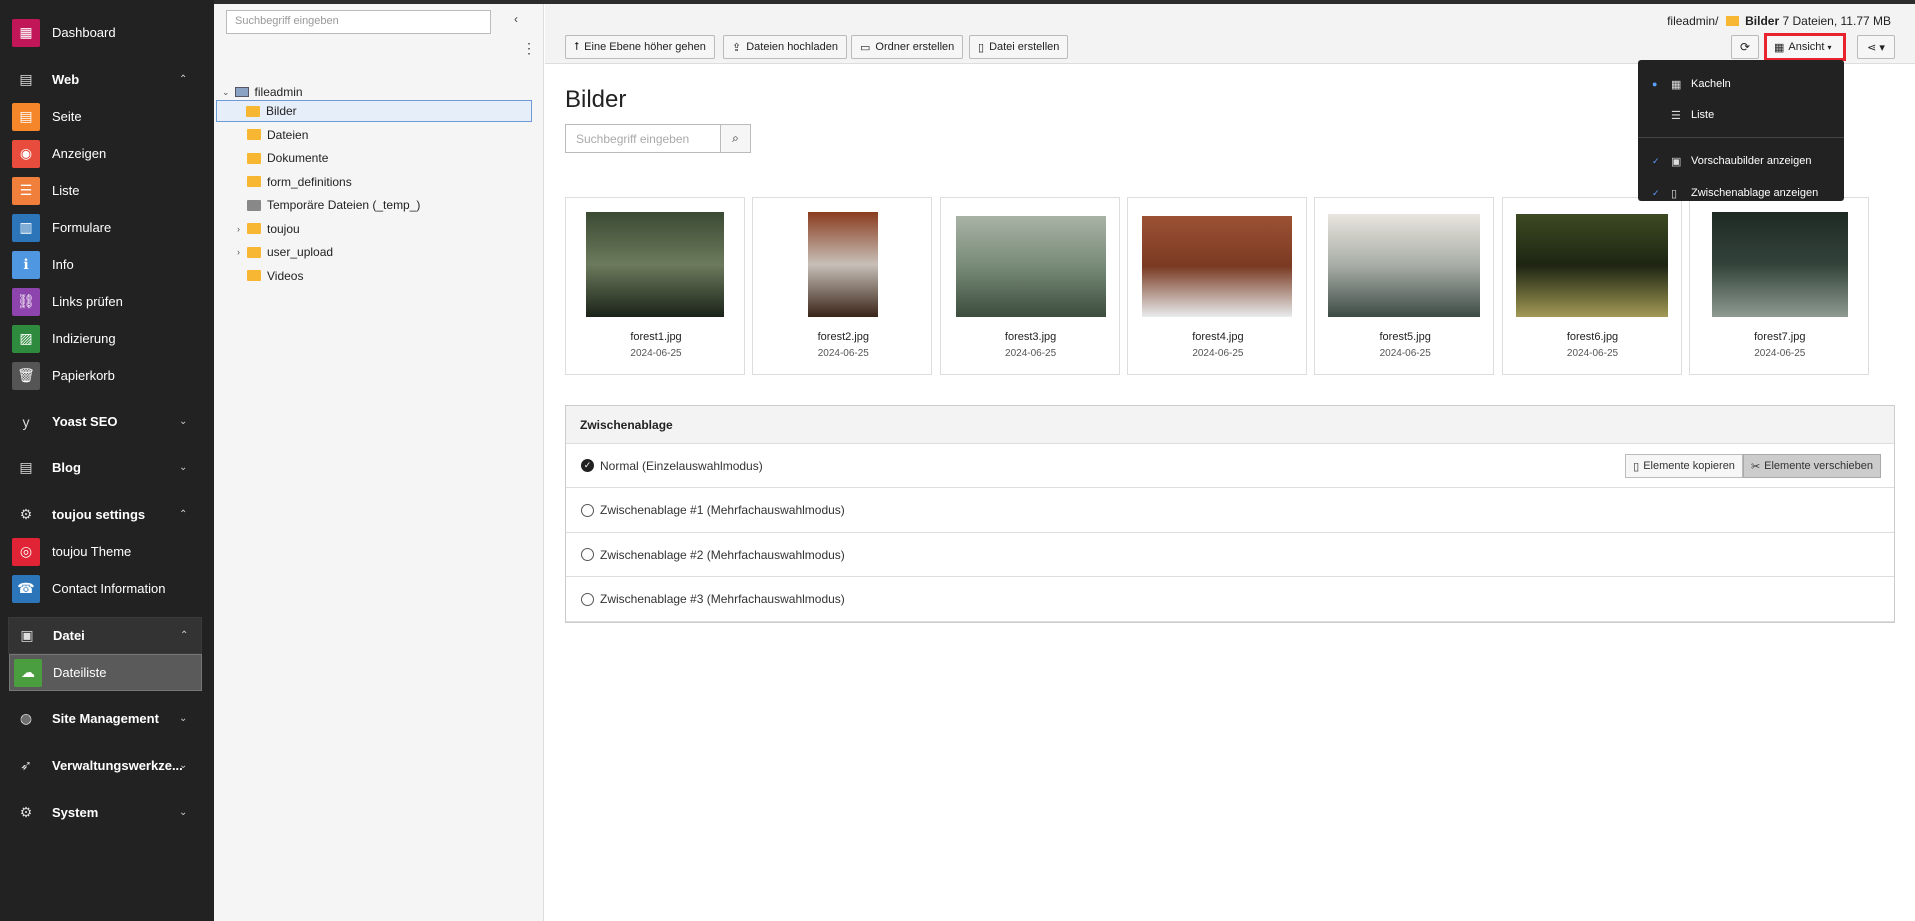 The image size is (1915, 921). What do you see at coordinates (1741, 161) in the screenshot?
I see `toggle-thumbnails-option: ✓ ▣ Vorschaubilder anzeigen` at bounding box center [1741, 161].